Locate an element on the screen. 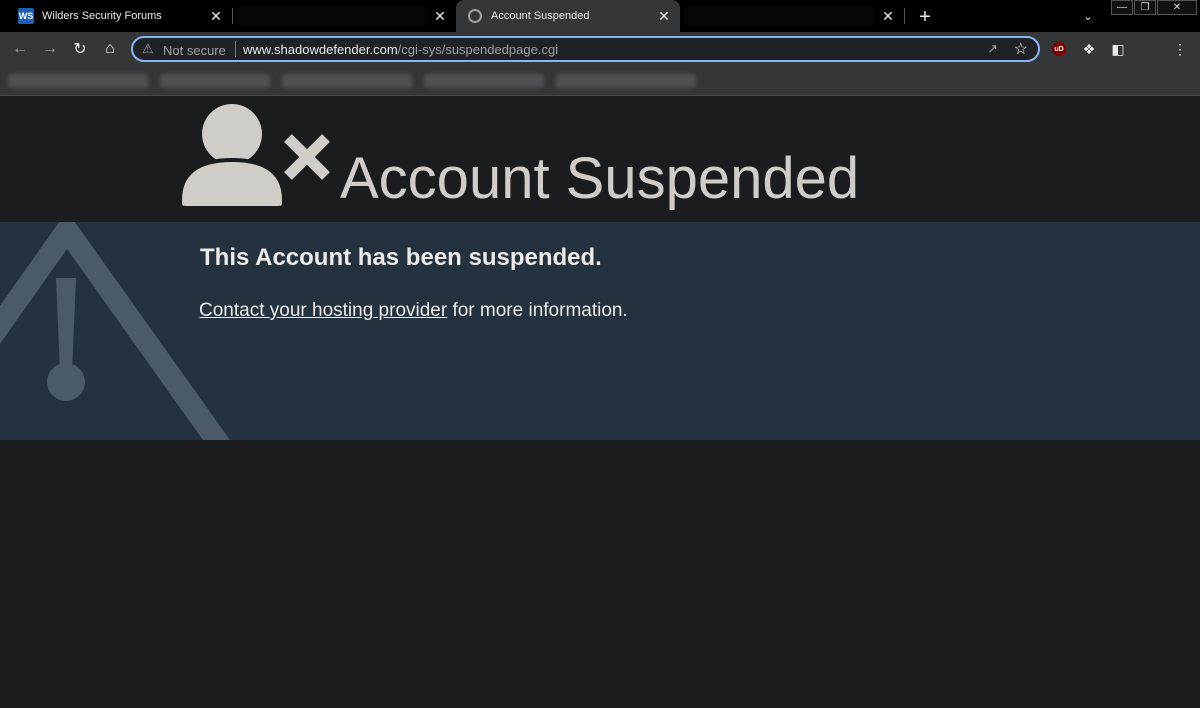 The width and height of the screenshot is (1200, 708). tab-redacted-2: ✕ is located at coordinates (792, 16).